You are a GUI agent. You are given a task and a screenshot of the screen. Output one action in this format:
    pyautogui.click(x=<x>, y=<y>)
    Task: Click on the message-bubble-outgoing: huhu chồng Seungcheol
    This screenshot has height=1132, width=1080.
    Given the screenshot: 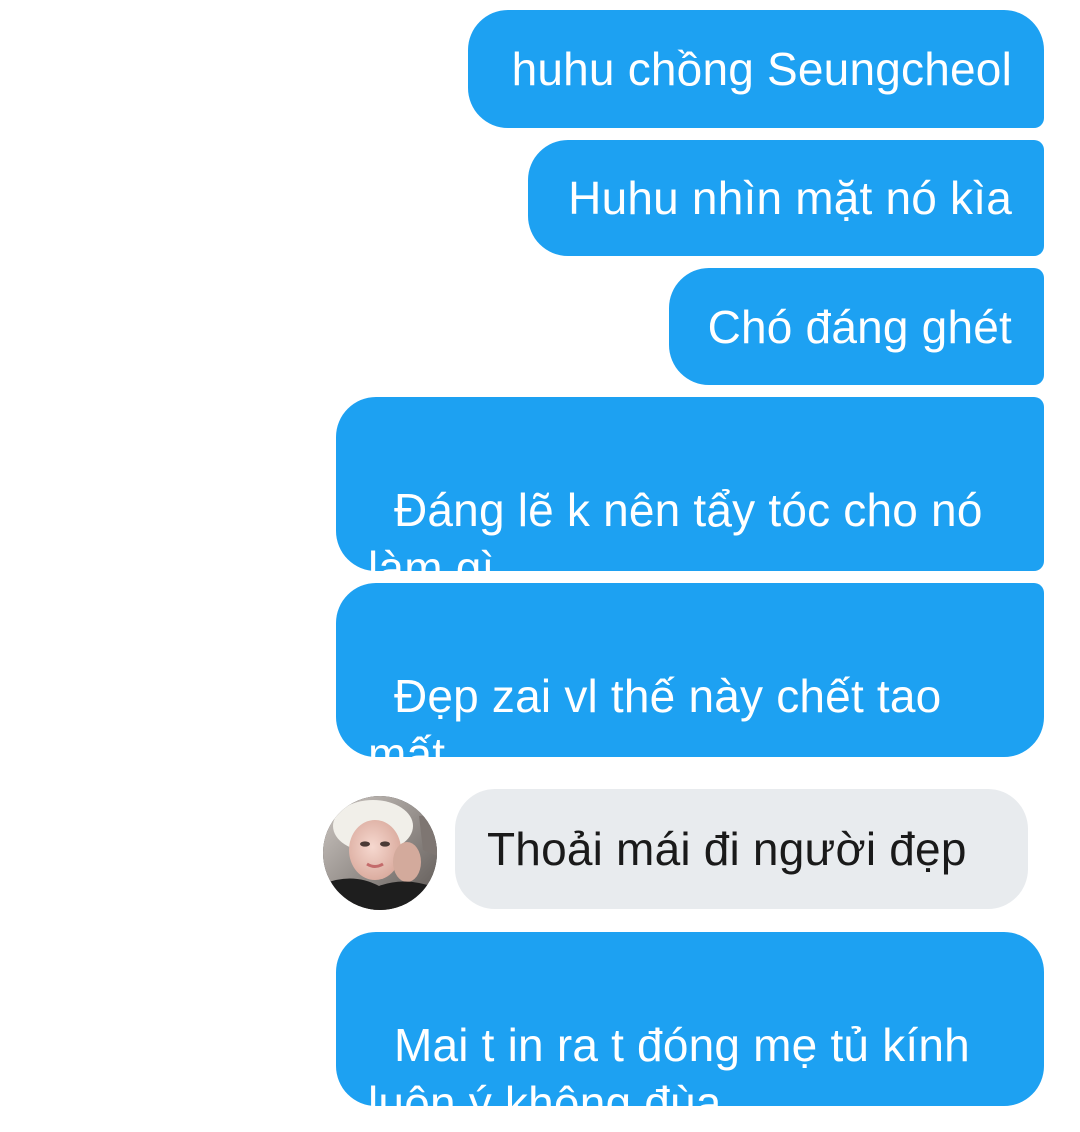 What is the action you would take?
    pyautogui.click(x=756, y=69)
    